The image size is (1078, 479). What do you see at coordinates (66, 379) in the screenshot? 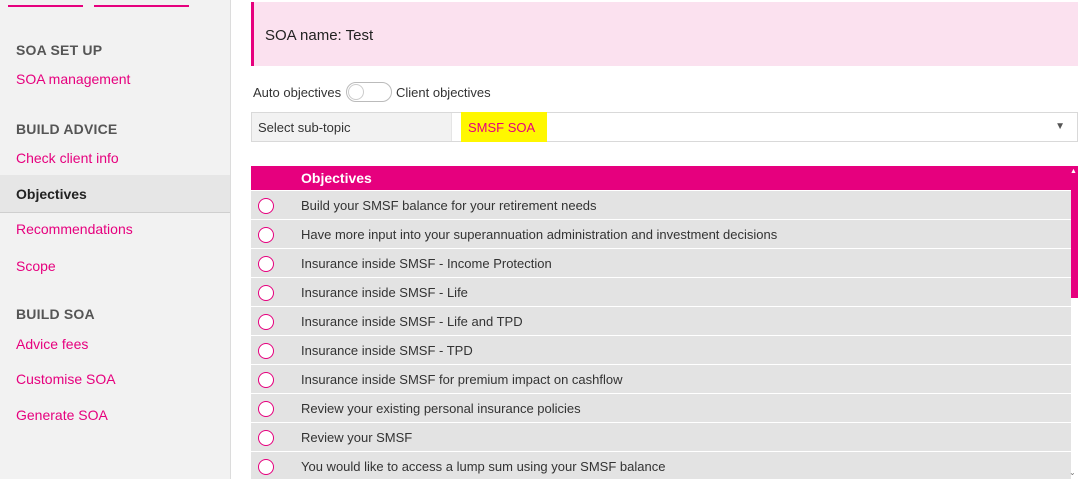
I see `sidebar-item-customise-soa: Customise SOA` at bounding box center [66, 379].